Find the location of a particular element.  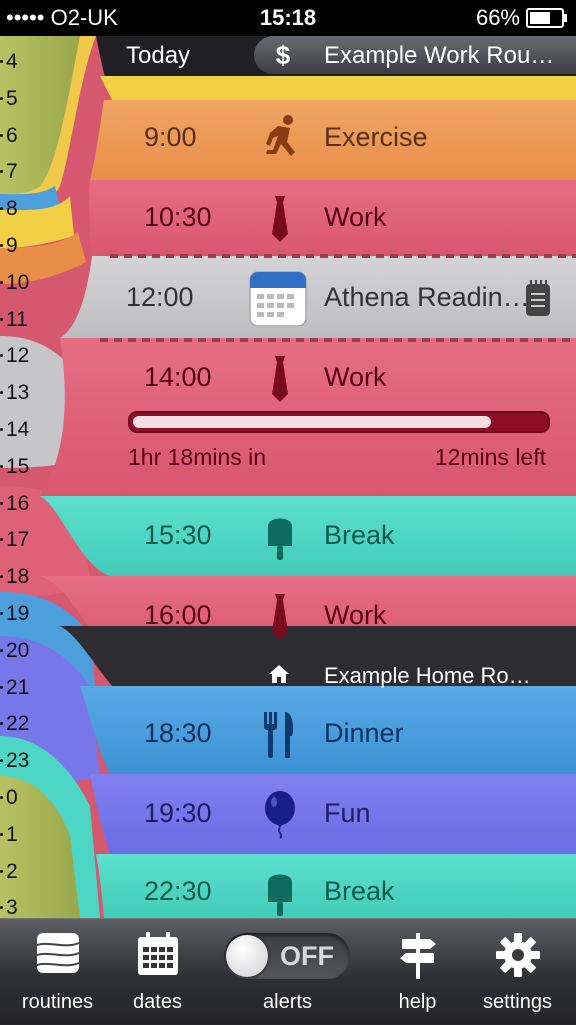

tab-help: help is located at coordinates (417, 972).